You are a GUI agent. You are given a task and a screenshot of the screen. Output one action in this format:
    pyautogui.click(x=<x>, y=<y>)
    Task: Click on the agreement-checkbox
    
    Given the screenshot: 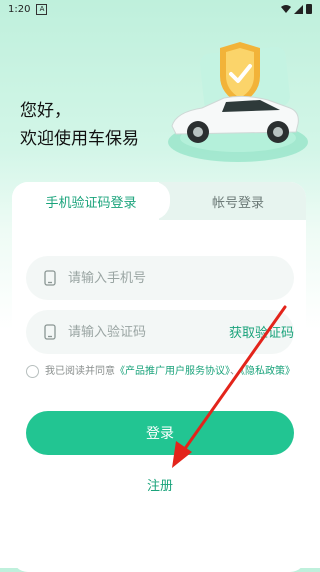 What is the action you would take?
    pyautogui.click(x=32, y=371)
    